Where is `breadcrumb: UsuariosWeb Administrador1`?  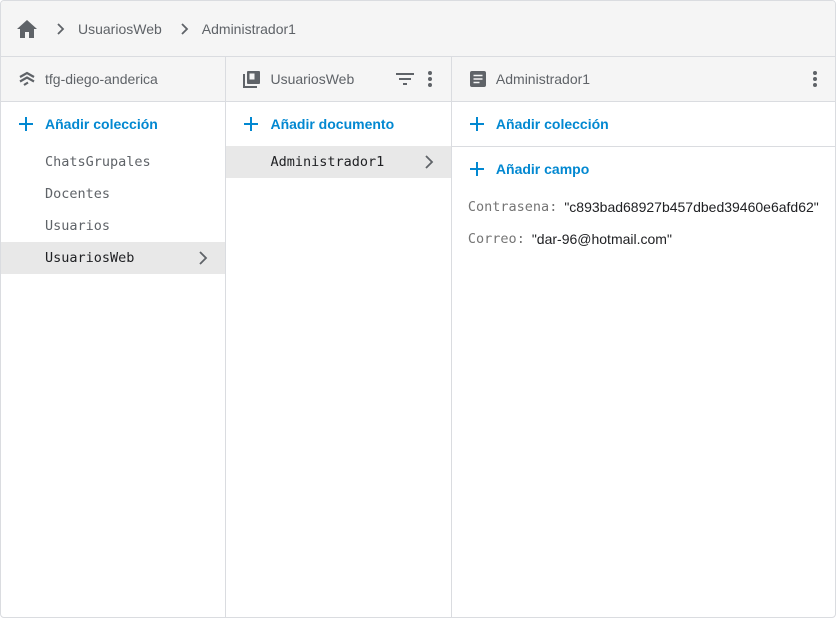 breadcrumb: UsuariosWeb Administrador1 is located at coordinates (418, 29).